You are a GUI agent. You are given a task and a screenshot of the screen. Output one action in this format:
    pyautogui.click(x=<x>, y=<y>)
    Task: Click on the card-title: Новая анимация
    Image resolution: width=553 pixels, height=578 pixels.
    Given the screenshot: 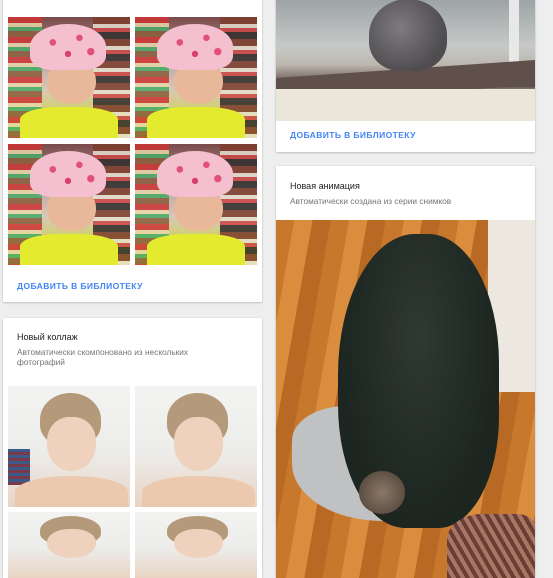 What is the action you would take?
    pyautogui.click(x=325, y=186)
    